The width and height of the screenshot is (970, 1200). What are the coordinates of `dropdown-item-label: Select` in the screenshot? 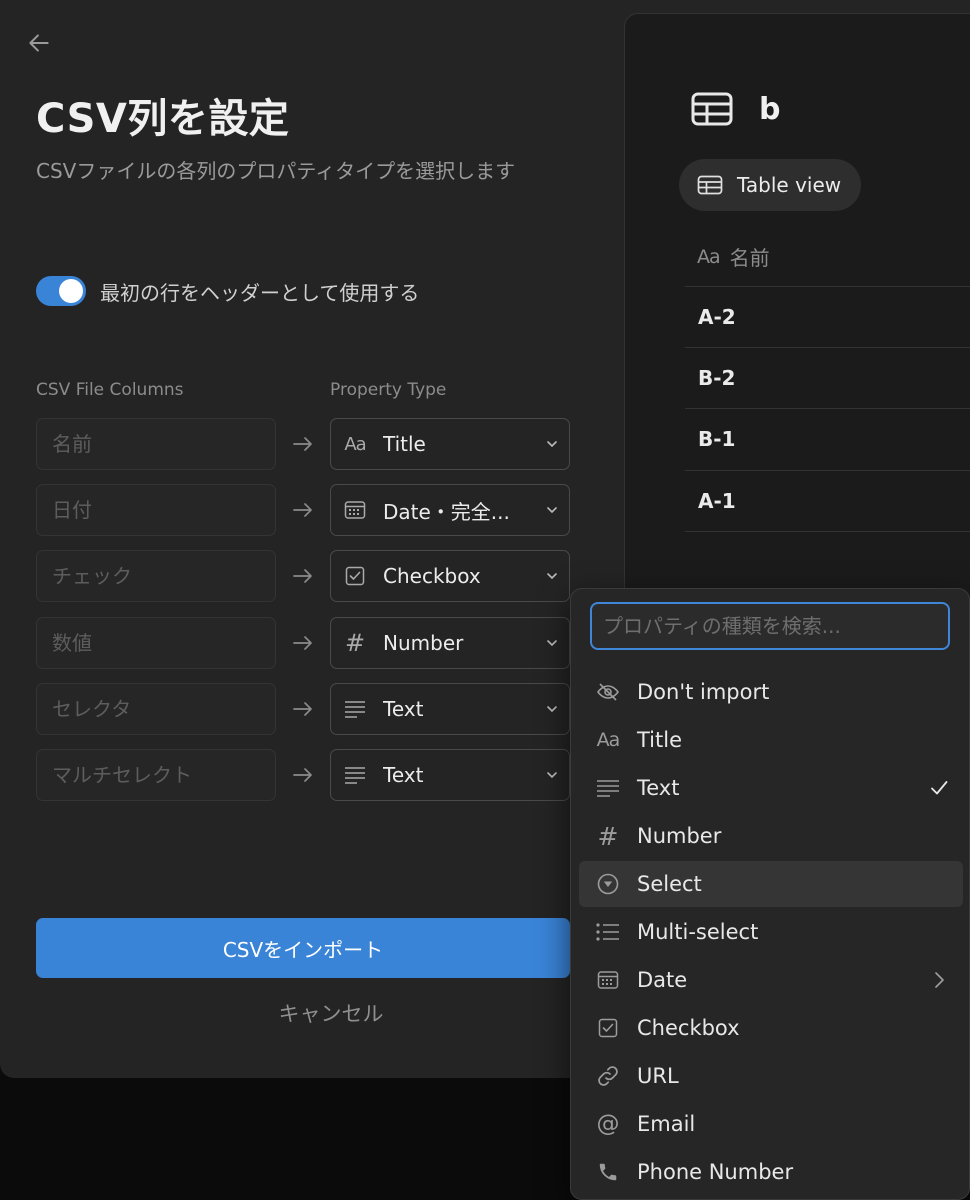 It's located at (669, 884).